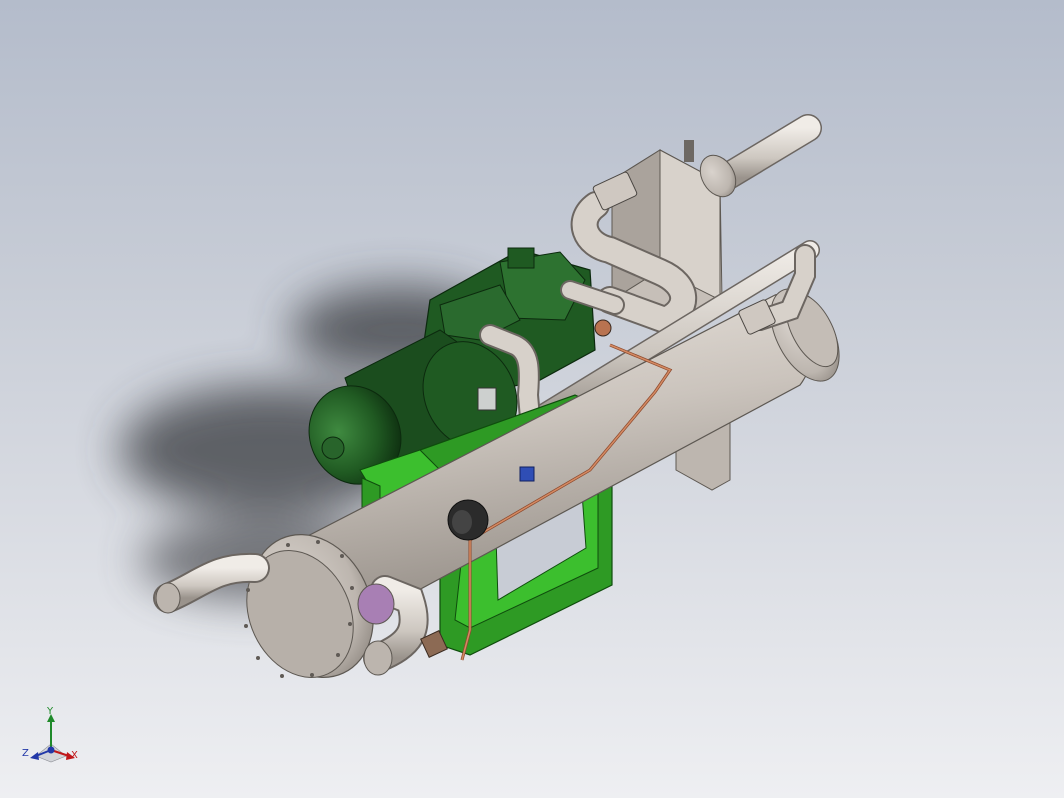 Image resolution: width=1064 pixels, height=798 pixels. What do you see at coordinates (25, 753) in the screenshot?
I see `triad-z-label: Z` at bounding box center [25, 753].